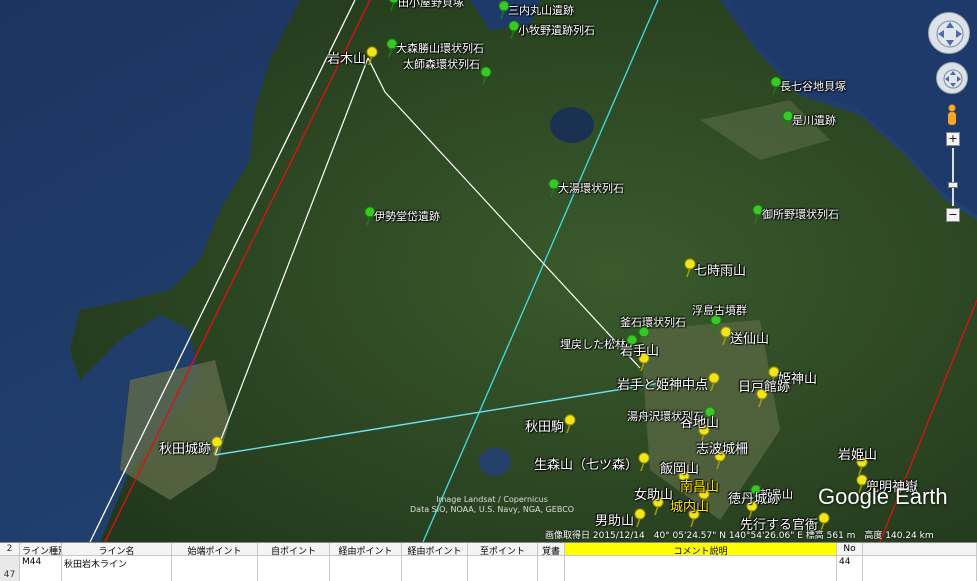 This screenshot has width=977, height=581. What do you see at coordinates (185, 447) in the screenshot?
I see `marker-akitajo-label: 秋田城跡` at bounding box center [185, 447].